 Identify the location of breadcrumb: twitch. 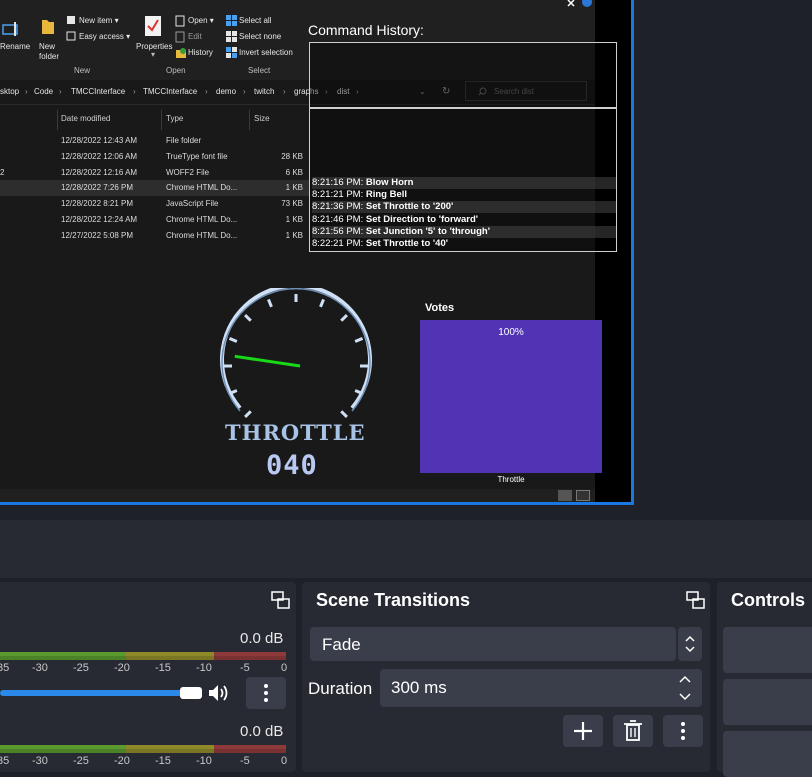
(264, 91).